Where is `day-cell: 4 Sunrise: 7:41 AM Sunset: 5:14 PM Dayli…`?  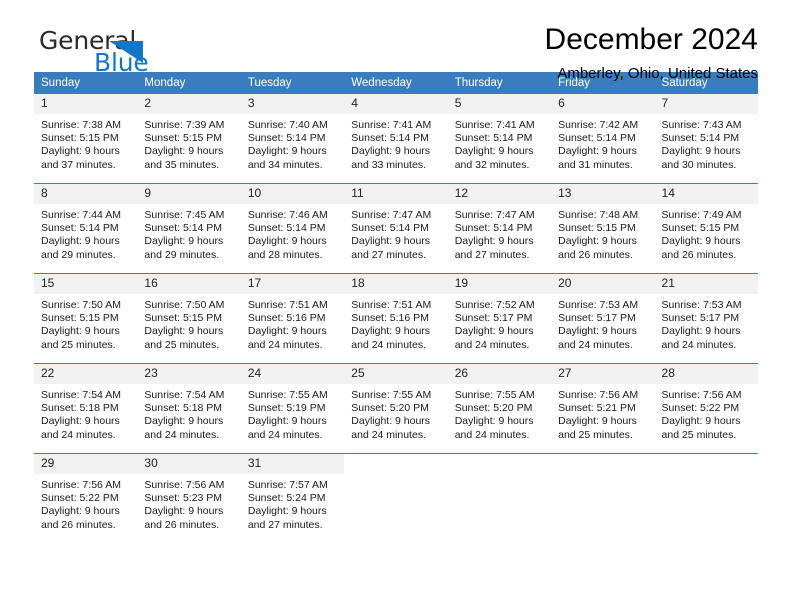
day-cell: 4 Sunrise: 7:41 AM Sunset: 5:14 PM Dayli… is located at coordinates (396, 139).